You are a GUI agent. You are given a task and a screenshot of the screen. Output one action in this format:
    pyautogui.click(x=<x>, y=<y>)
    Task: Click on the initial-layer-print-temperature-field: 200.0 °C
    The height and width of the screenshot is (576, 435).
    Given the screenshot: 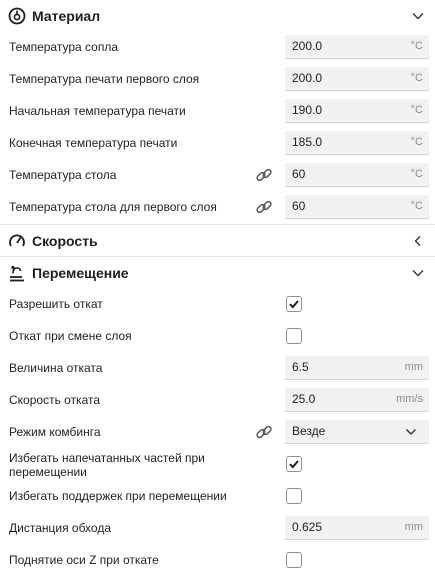 What is the action you would take?
    pyautogui.click(x=357, y=79)
    